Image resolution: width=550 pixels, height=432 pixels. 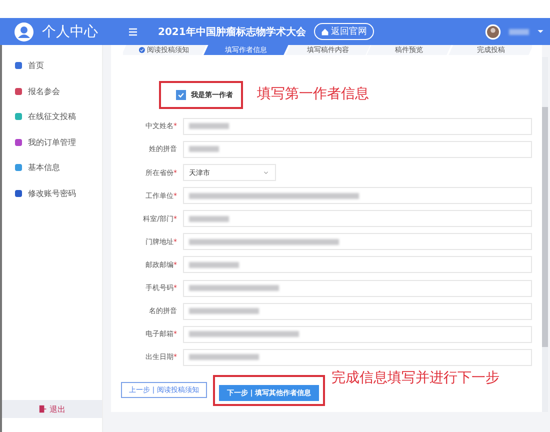 I want to click on sidebar-item: 我的订单管理, so click(x=52, y=142).